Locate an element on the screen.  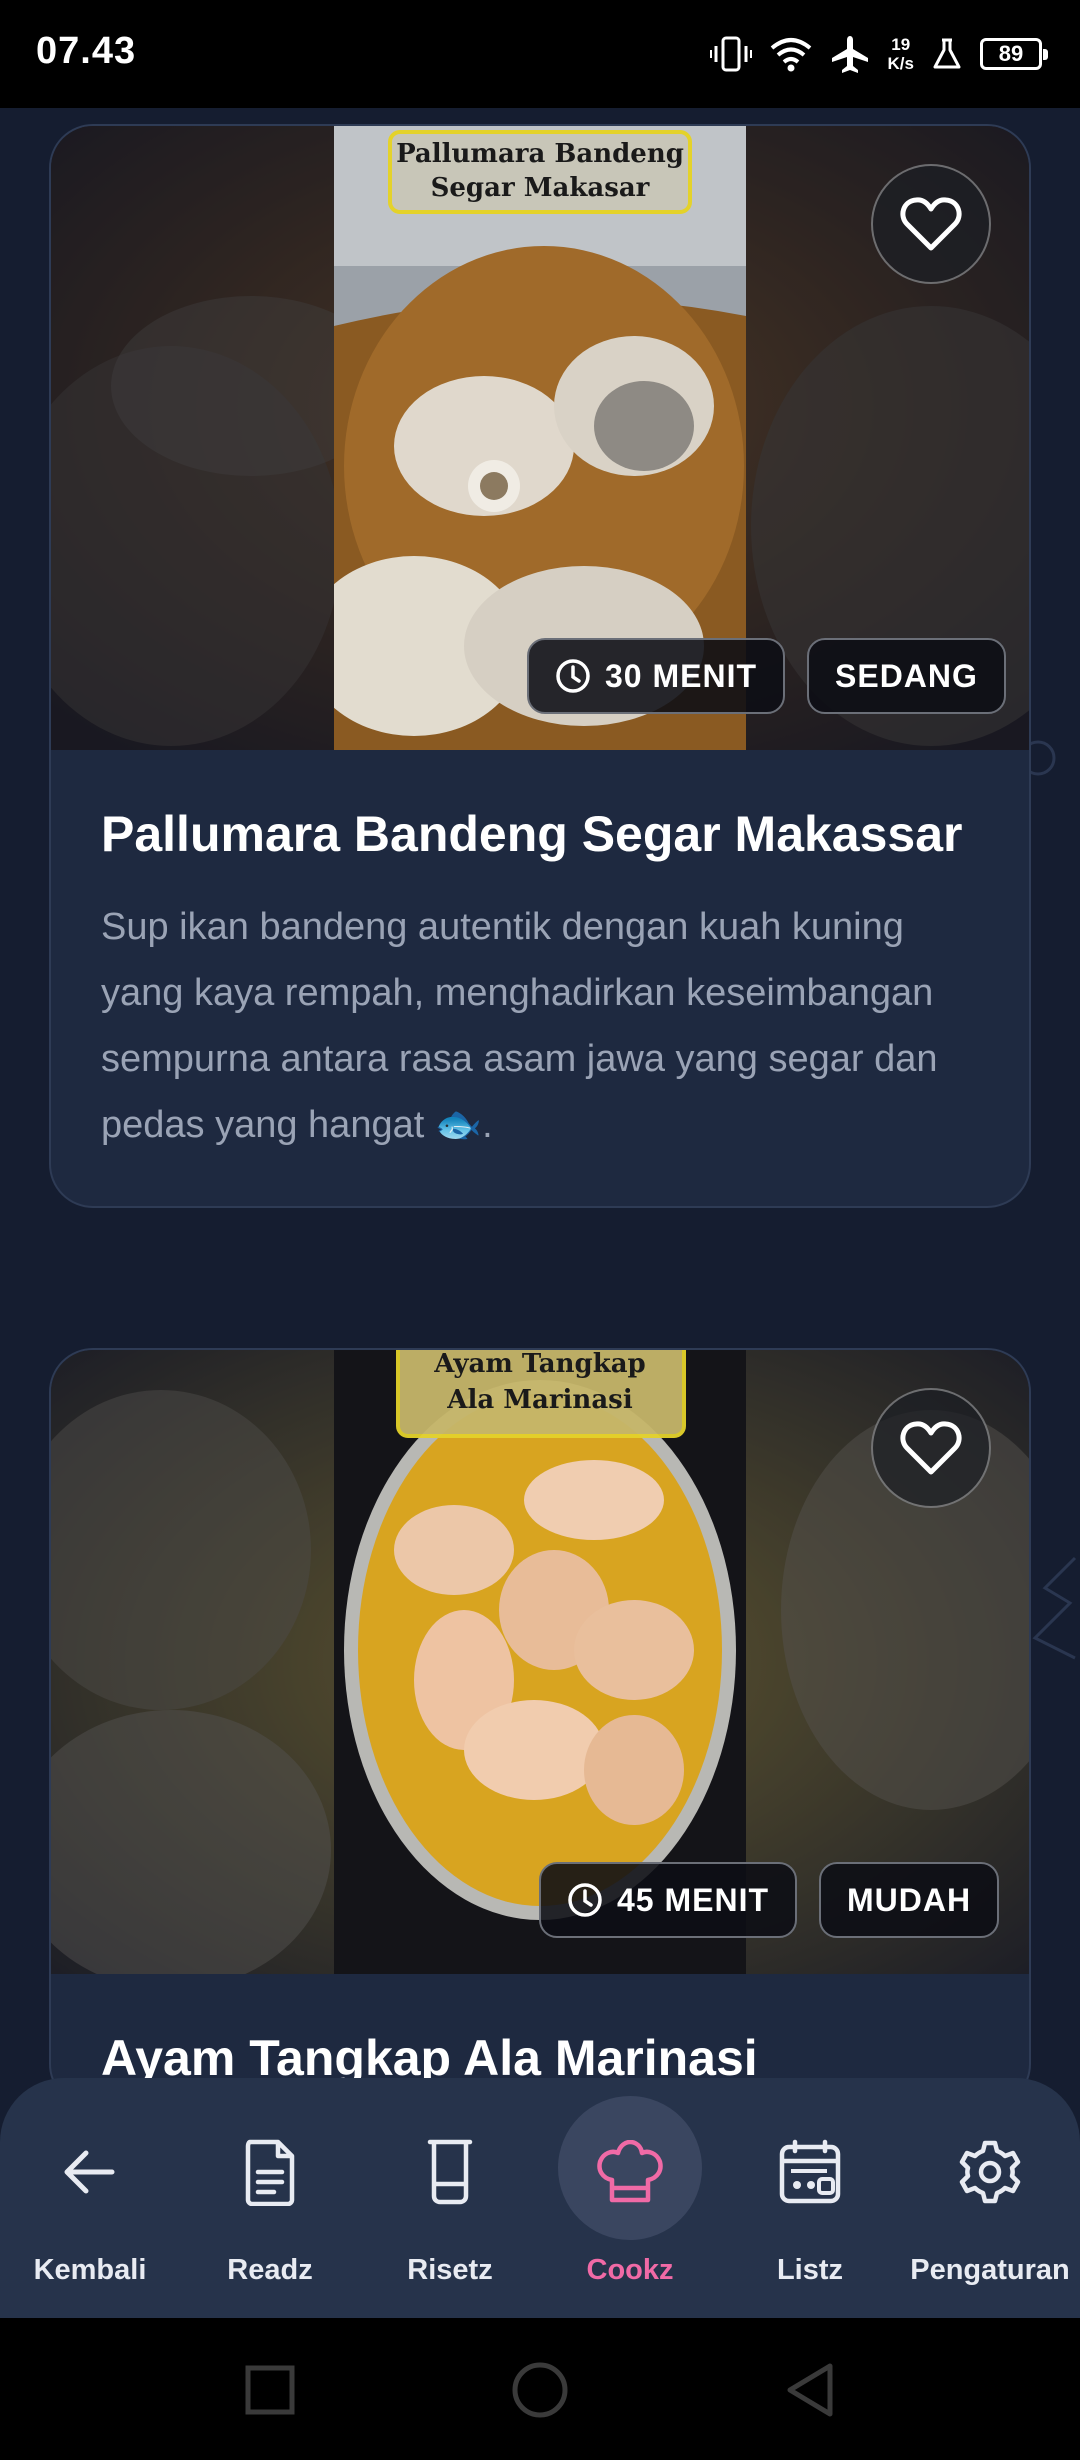
cook-time-badge: 30 MENIT is located at coordinates (656, 676).